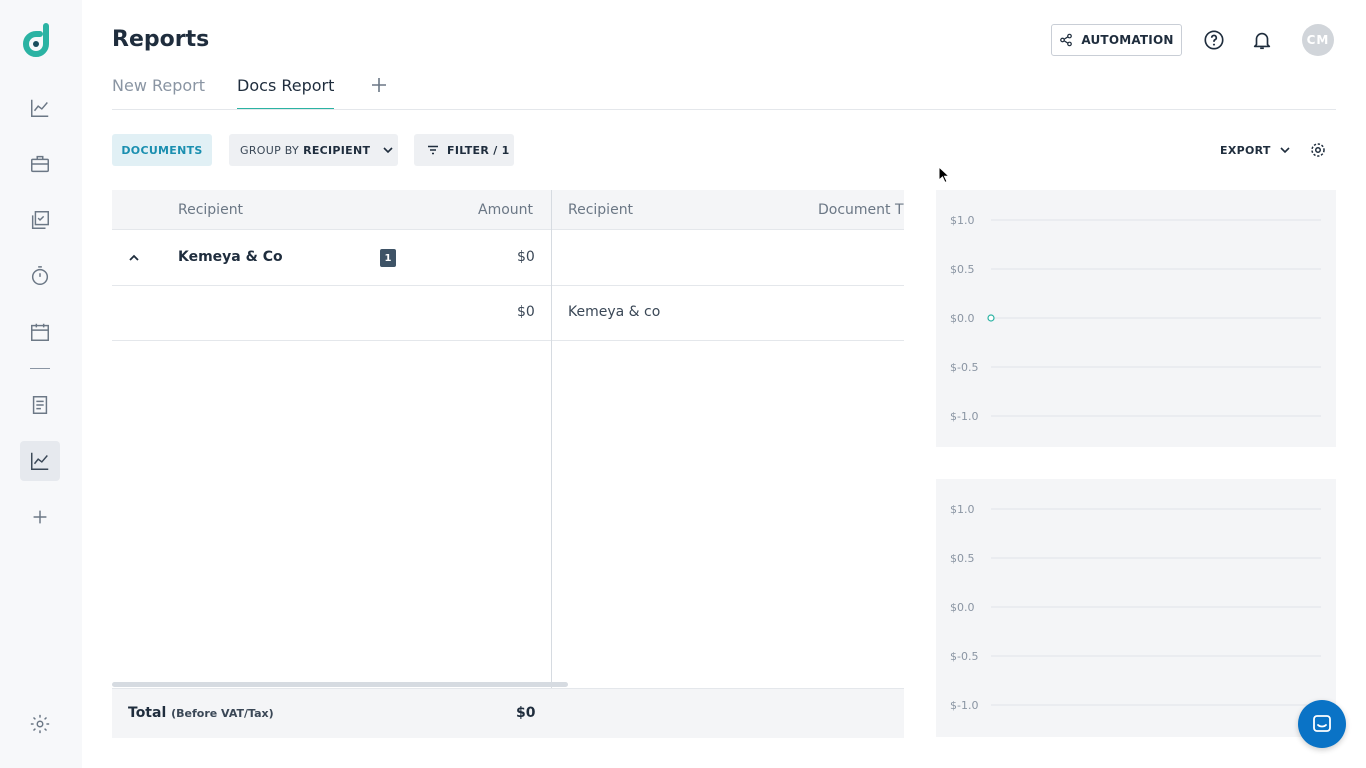 This screenshot has height=768, width=1366. What do you see at coordinates (340, 684) in the screenshot?
I see `horizontal-scrollbar` at bounding box center [340, 684].